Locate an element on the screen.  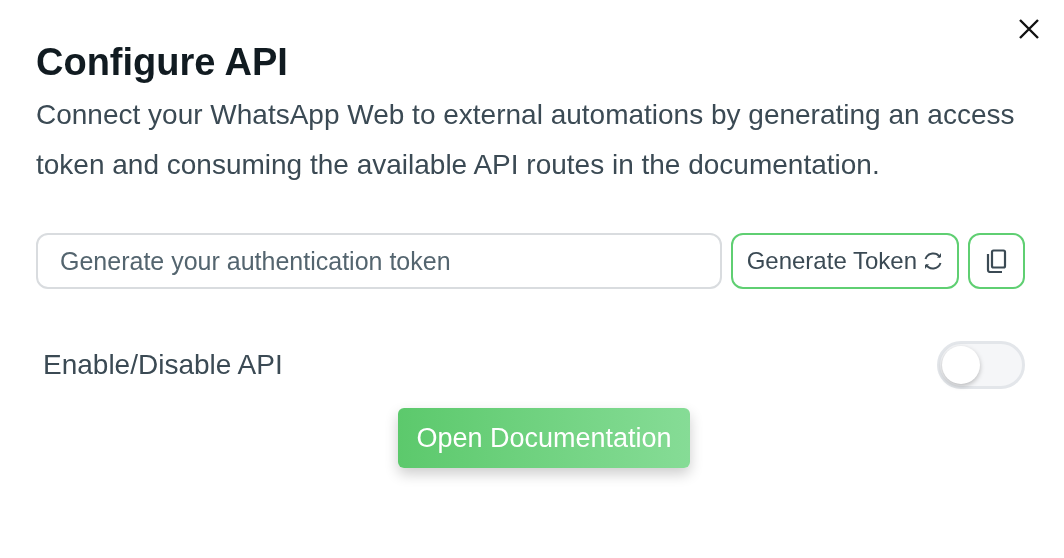
copy-icon is located at coordinates (996, 261).